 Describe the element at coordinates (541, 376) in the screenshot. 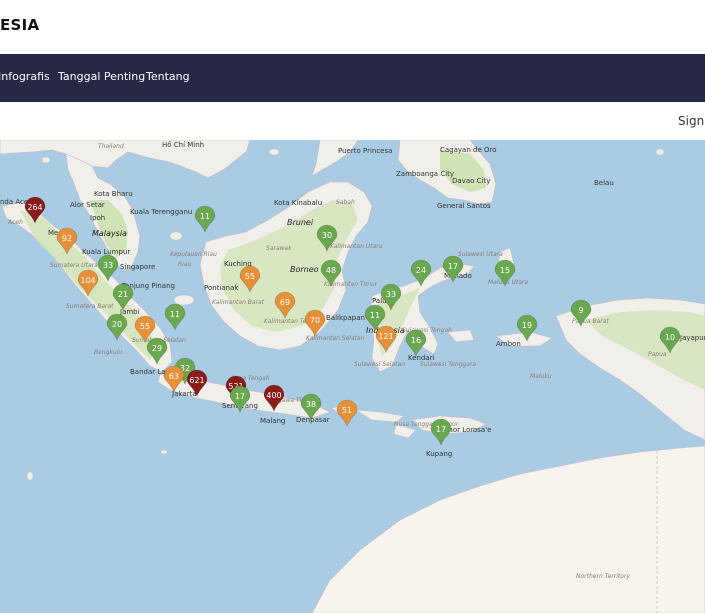

I see `label-prov-maluku: Maluku` at that location.